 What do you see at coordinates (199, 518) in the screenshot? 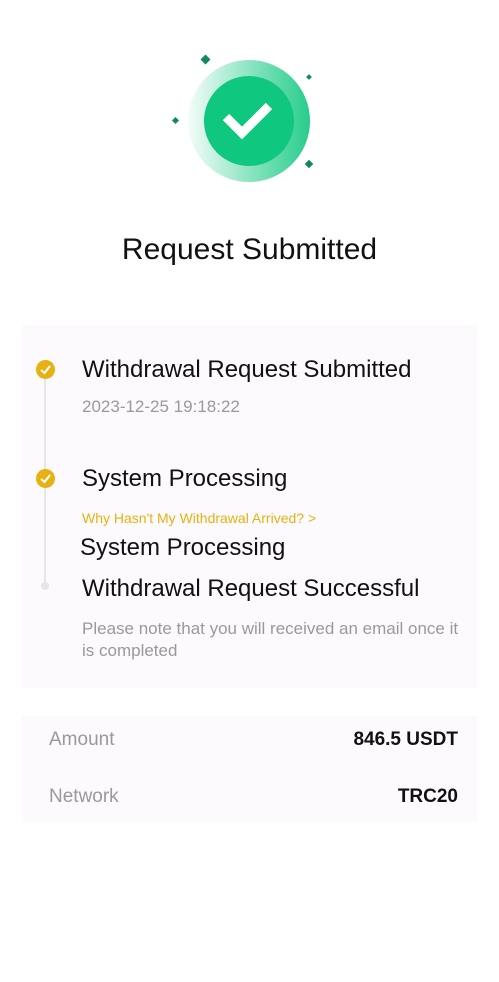
I see `why-not-arrived-link: Why Hasn't My Withdrawal Arrived? >` at bounding box center [199, 518].